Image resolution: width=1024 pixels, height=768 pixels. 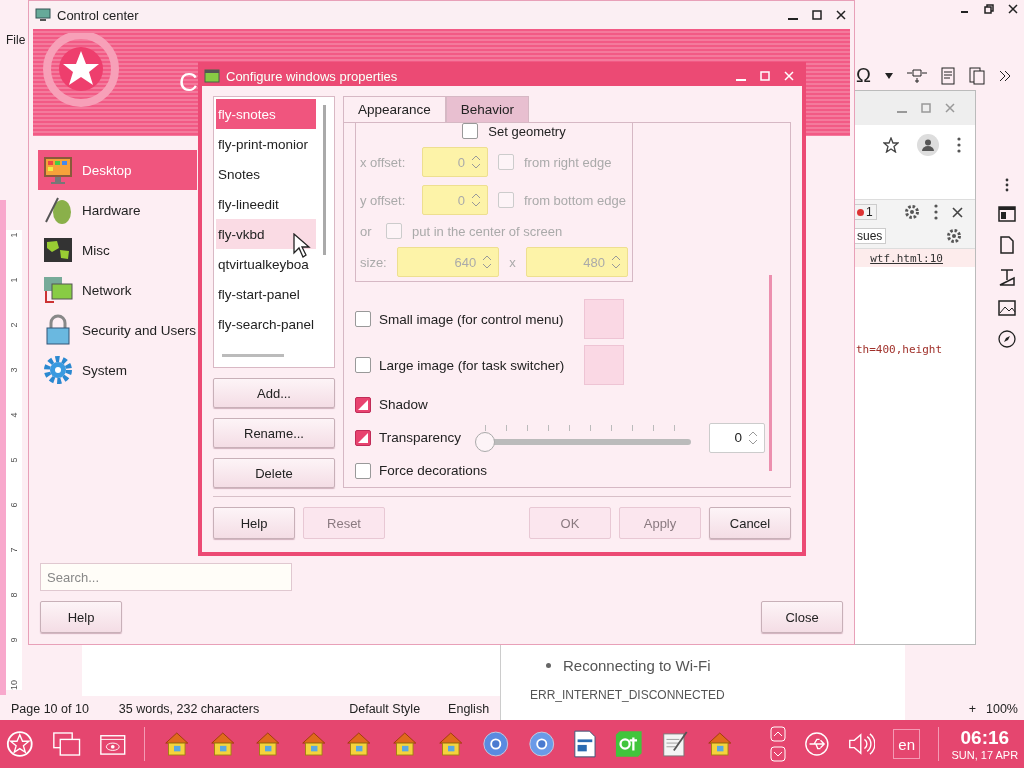 What do you see at coordinates (266, 264) in the screenshot?
I see `list-item: qtvirtualkeyboa` at bounding box center [266, 264].